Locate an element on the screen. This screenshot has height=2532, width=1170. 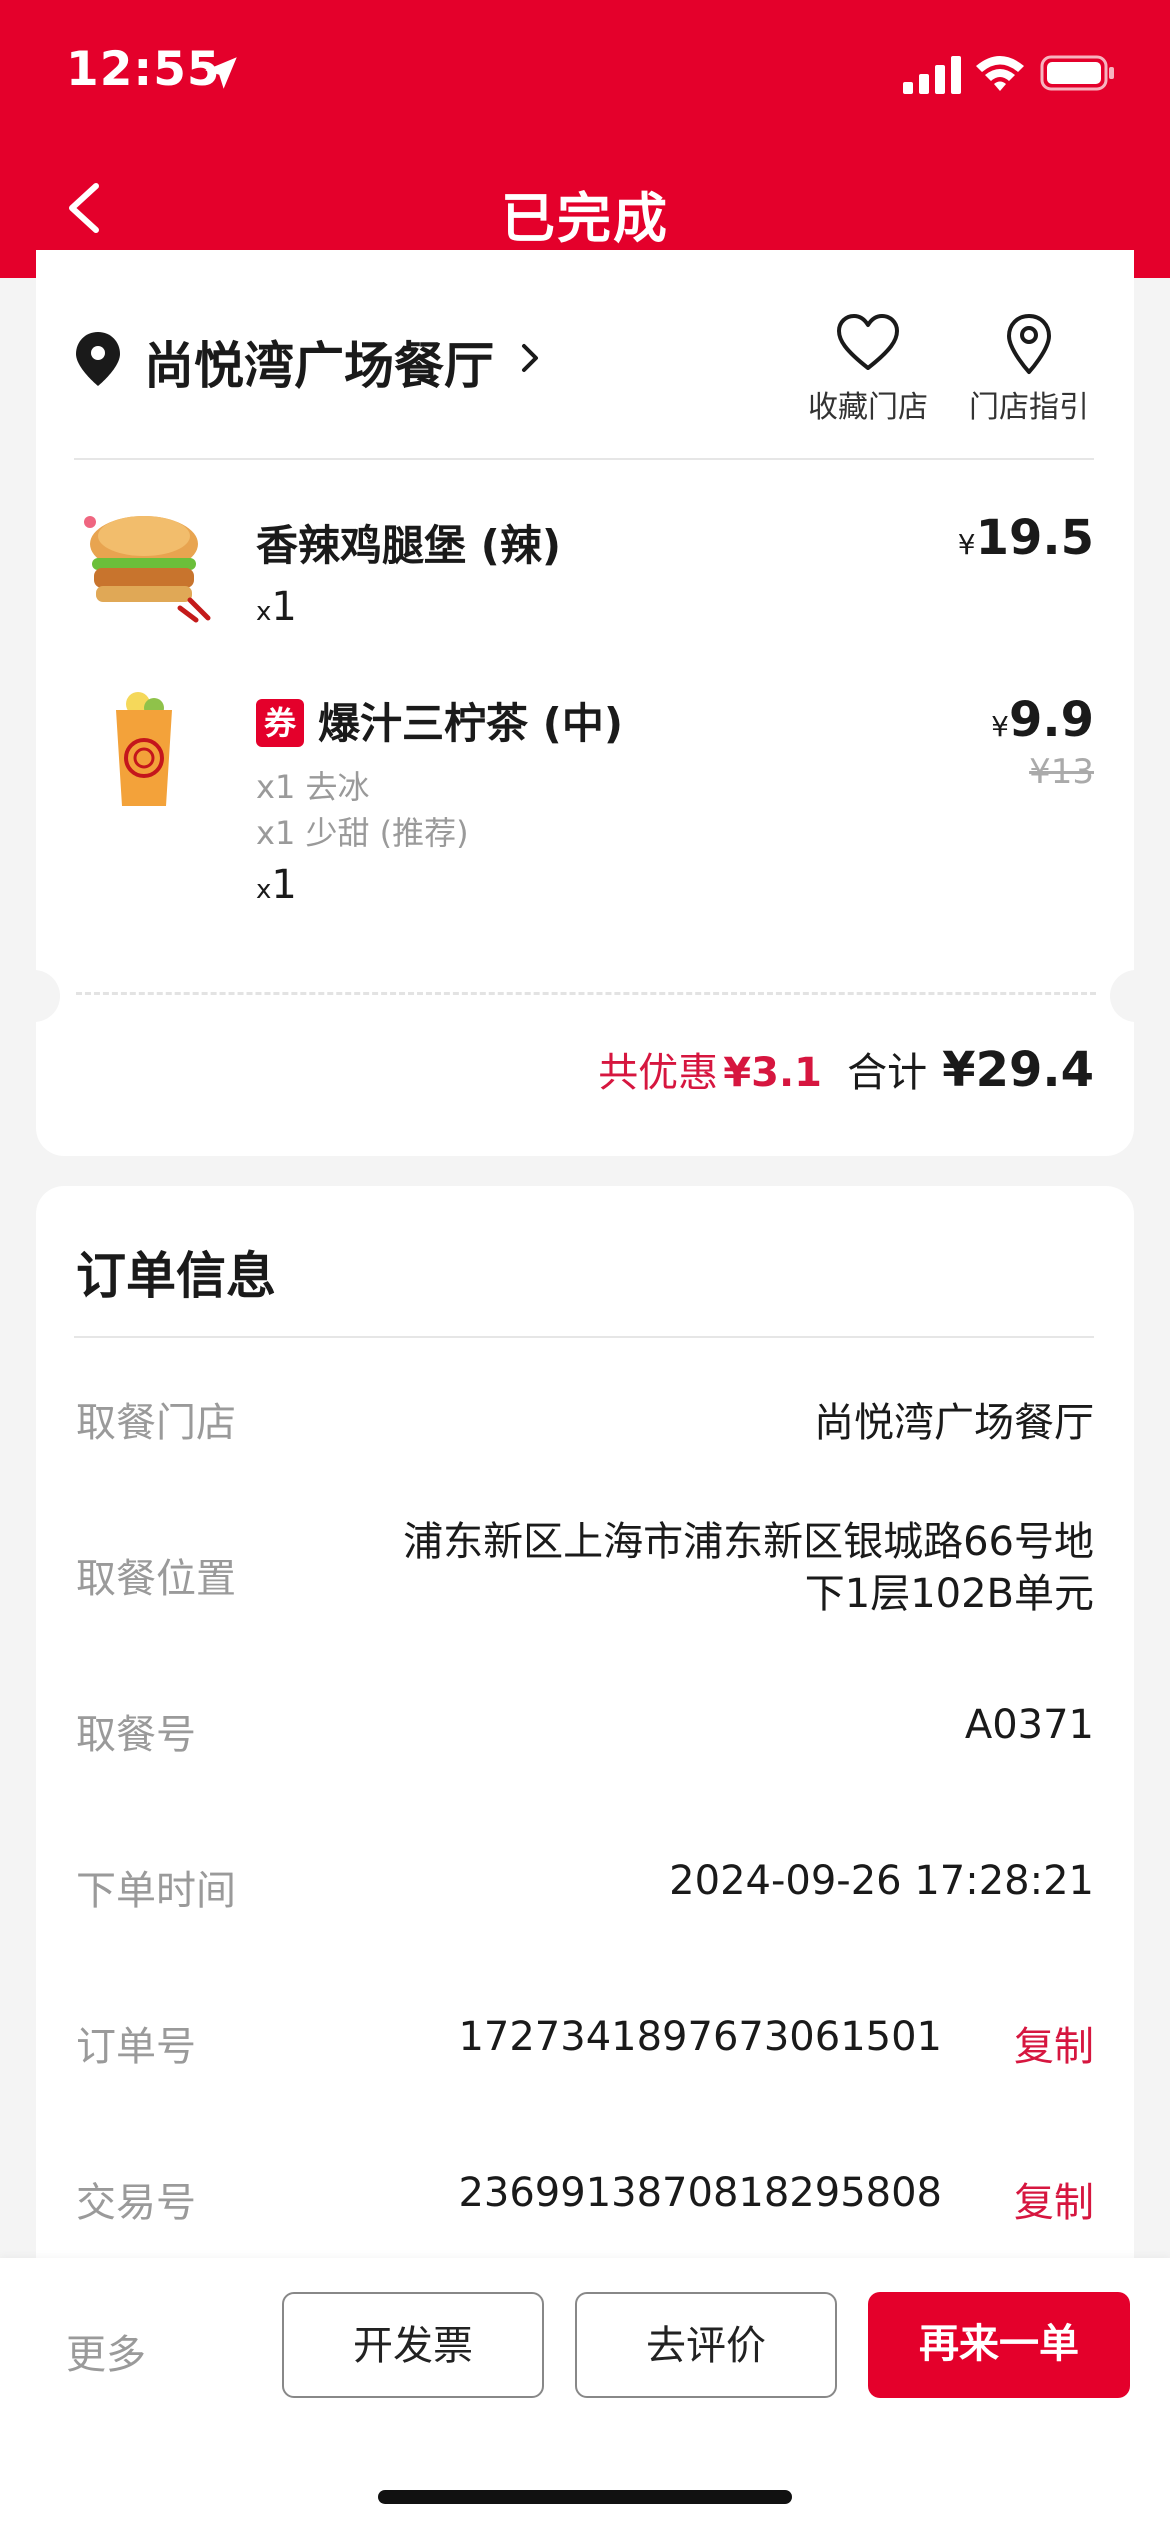
header-bar: 12:55 已完成 is located at coordinates (585, 139).